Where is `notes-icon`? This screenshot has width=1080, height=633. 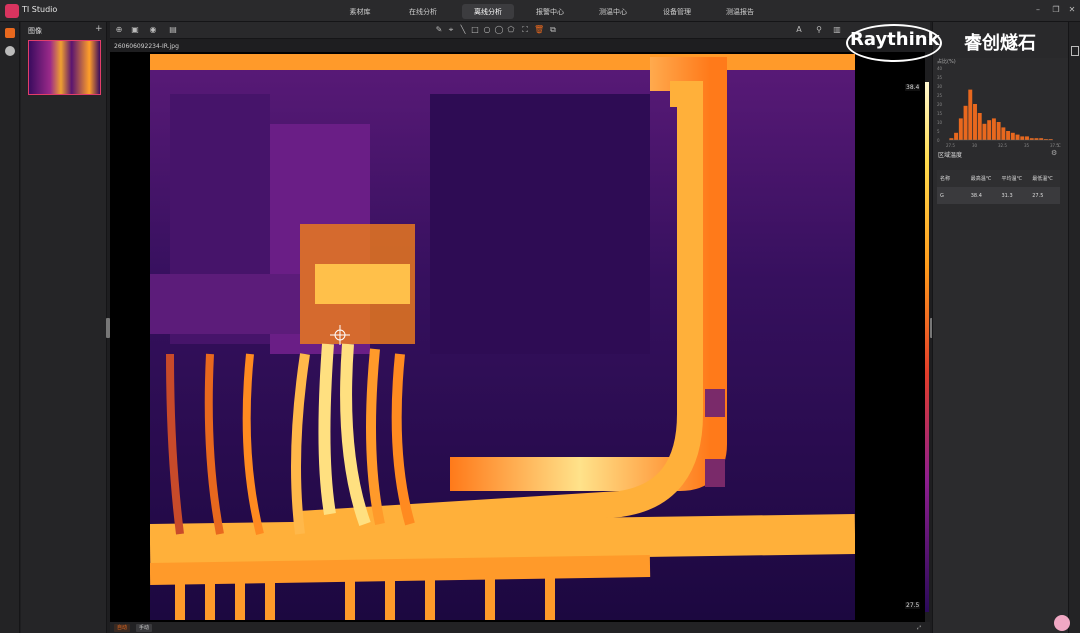
notes-icon is located at coordinates (1075, 51).